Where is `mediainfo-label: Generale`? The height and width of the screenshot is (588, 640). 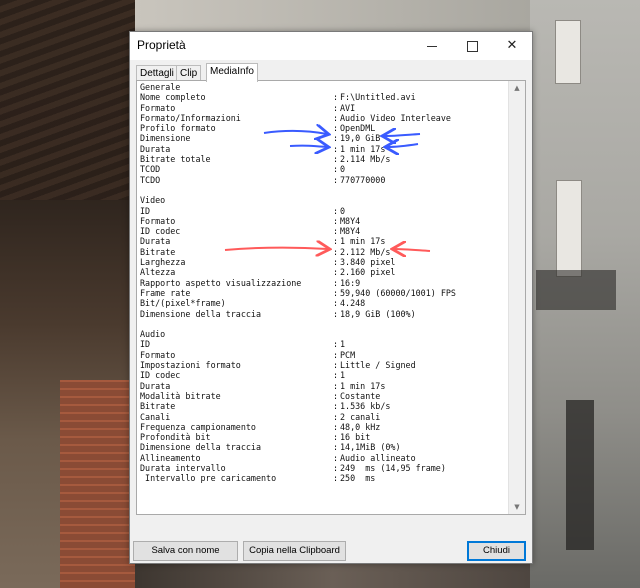 mediainfo-label: Generale is located at coordinates (160, 87).